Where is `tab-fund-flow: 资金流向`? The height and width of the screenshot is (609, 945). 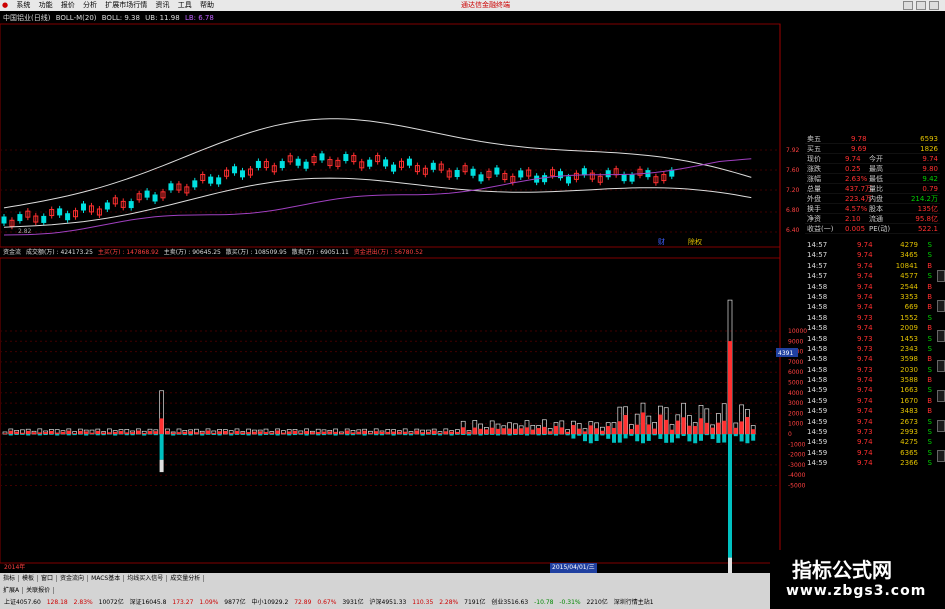
tab-fund-flow: 资金流向 is located at coordinates (73, 578).